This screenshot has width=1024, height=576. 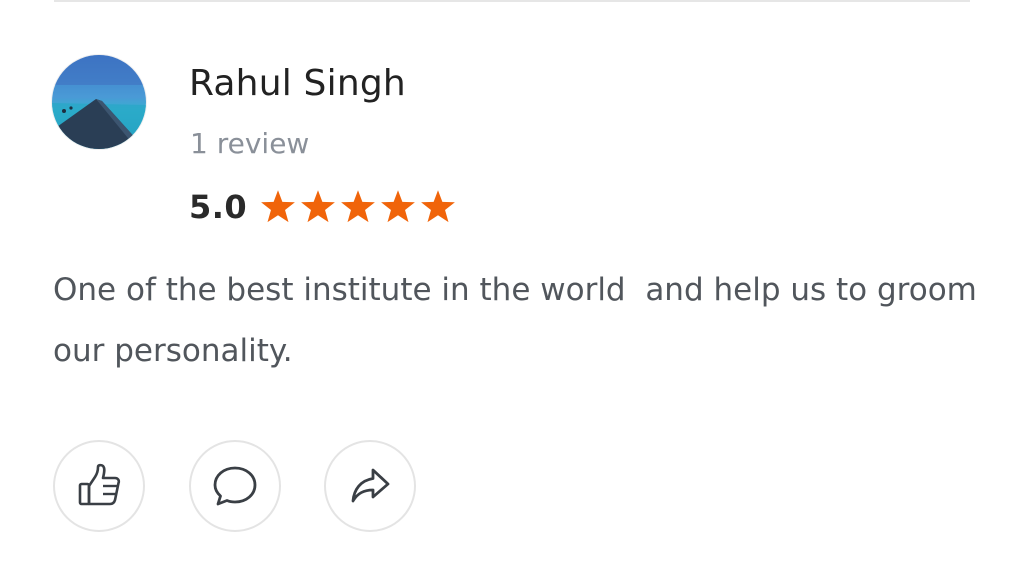 I want to click on avatar-image, so click(x=99, y=102).